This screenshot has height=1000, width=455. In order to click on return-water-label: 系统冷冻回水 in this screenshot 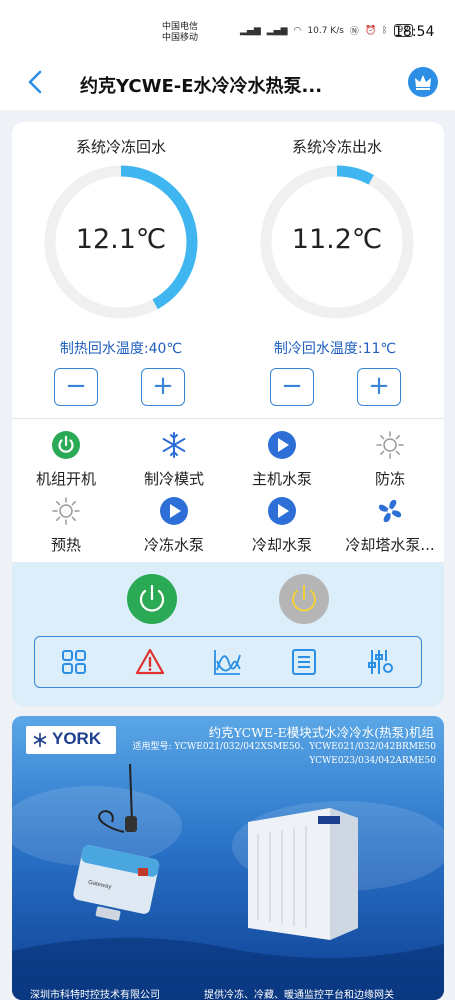, I will do `click(120, 147)`.